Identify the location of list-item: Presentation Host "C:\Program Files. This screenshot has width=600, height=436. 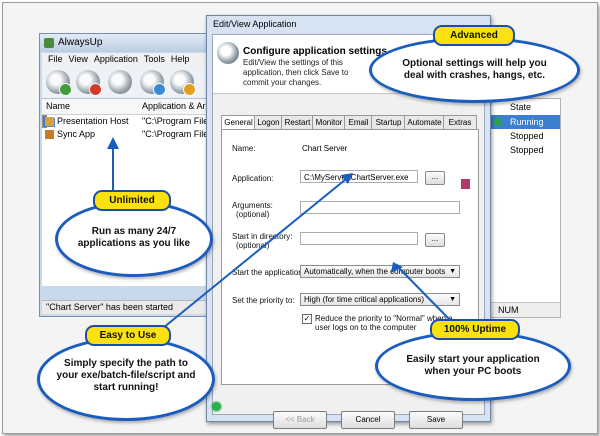
(129, 121).